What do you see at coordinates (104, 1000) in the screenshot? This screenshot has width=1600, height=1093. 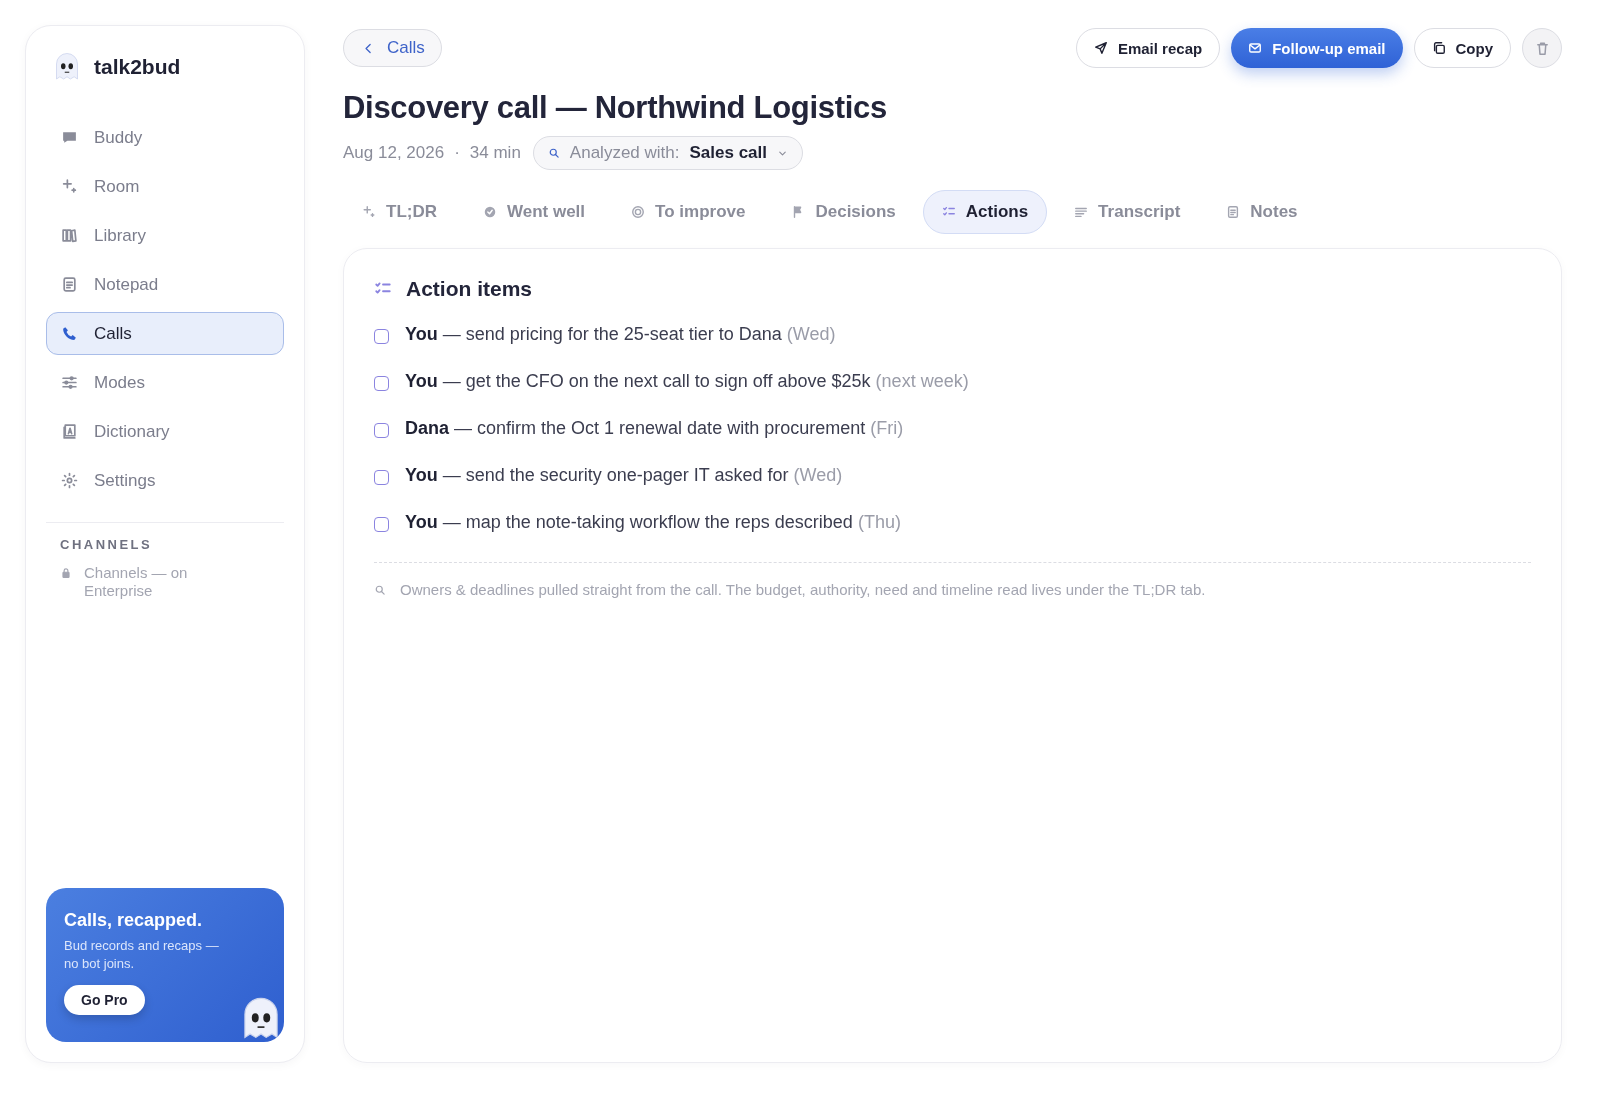 I see `go-pro-button: Go Pro` at bounding box center [104, 1000].